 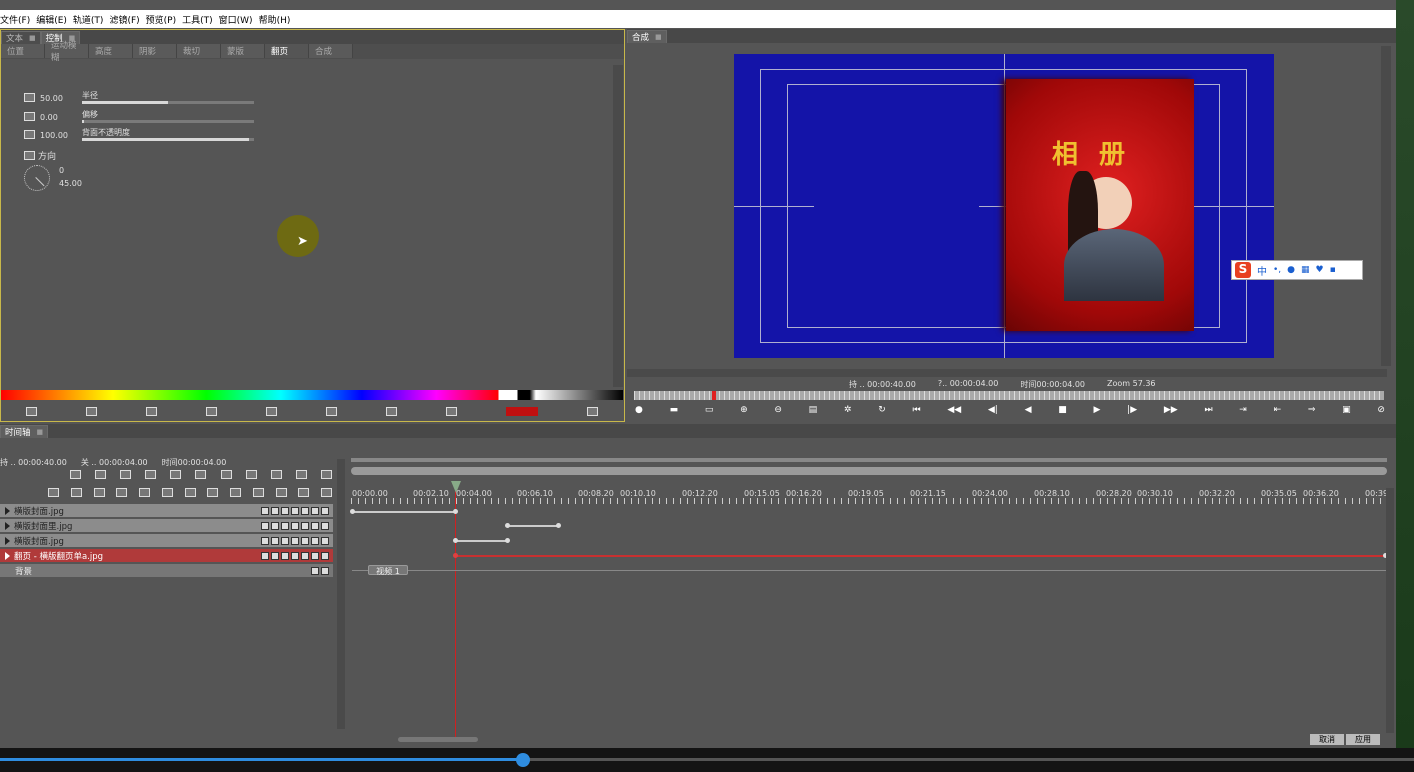 What do you see at coordinates (1363, 739) in the screenshot?
I see `apply-button: 应用` at bounding box center [1363, 739].